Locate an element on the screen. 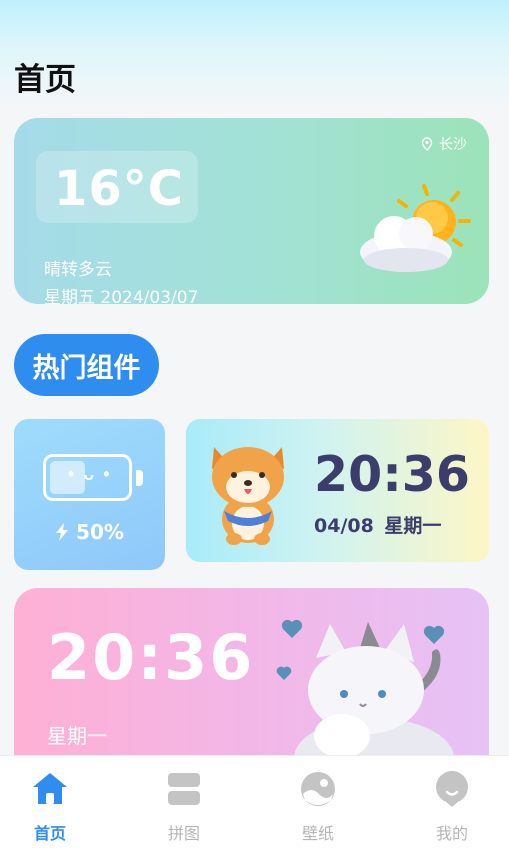 The width and height of the screenshot is (509, 853). location-label: 长沙 is located at coordinates (444, 144).